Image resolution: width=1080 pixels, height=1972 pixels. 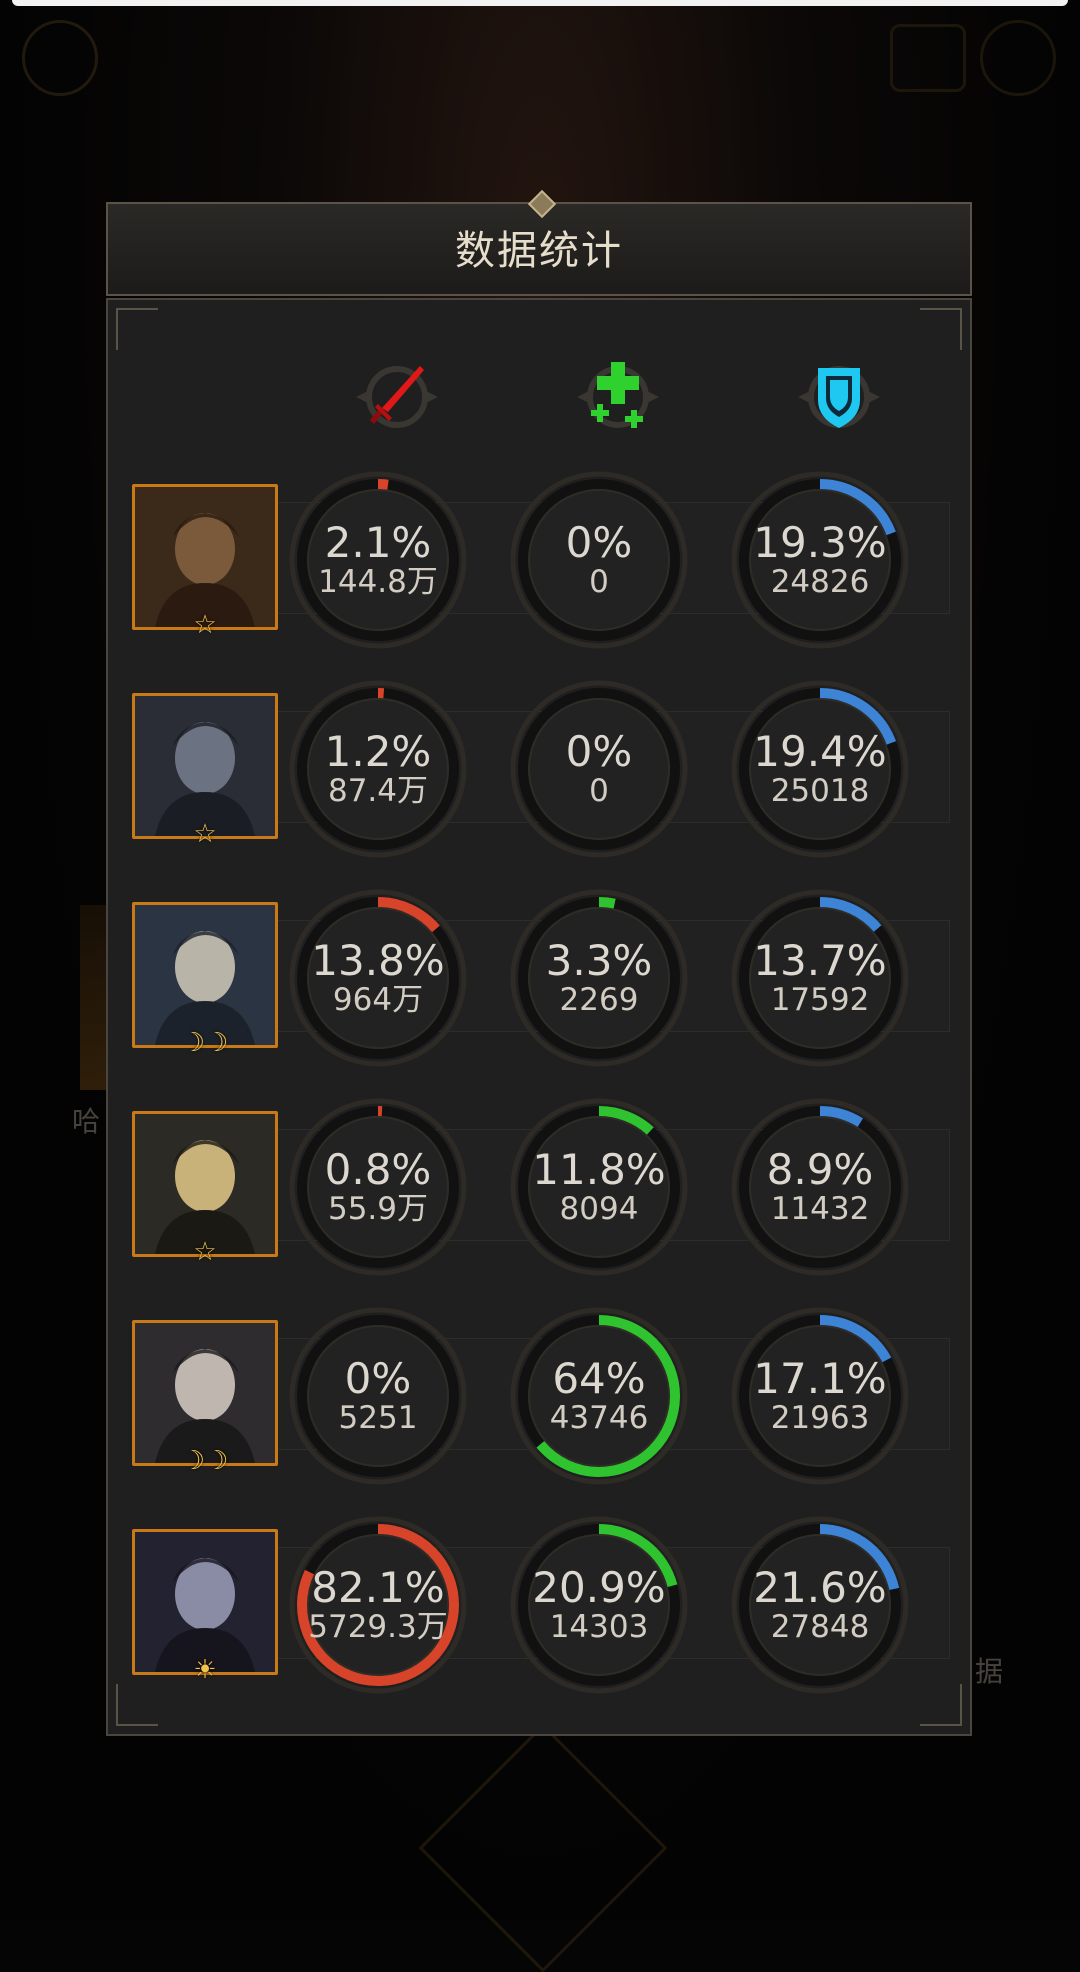 I want to click on bg-label-right: 据, so click(x=989, y=1671).